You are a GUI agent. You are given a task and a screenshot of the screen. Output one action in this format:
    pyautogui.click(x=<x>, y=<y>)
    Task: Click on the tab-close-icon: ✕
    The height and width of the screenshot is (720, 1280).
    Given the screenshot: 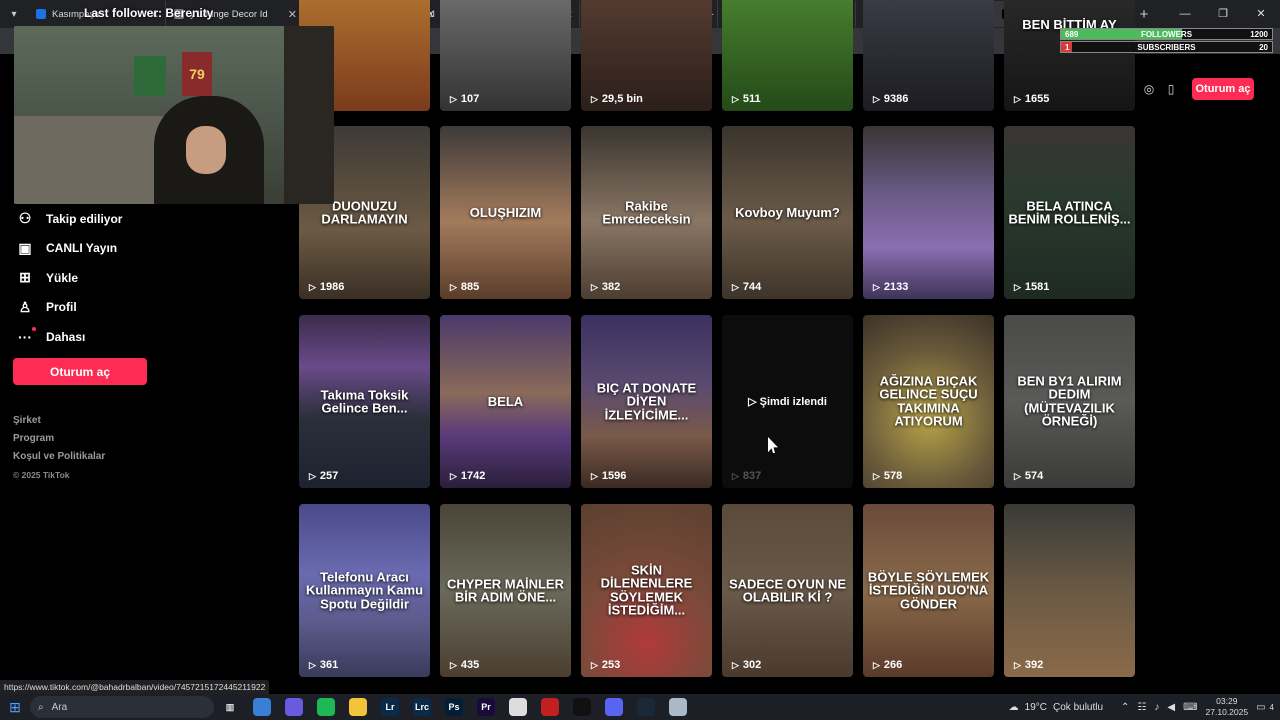 What is the action you would take?
    pyautogui.click(x=292, y=14)
    